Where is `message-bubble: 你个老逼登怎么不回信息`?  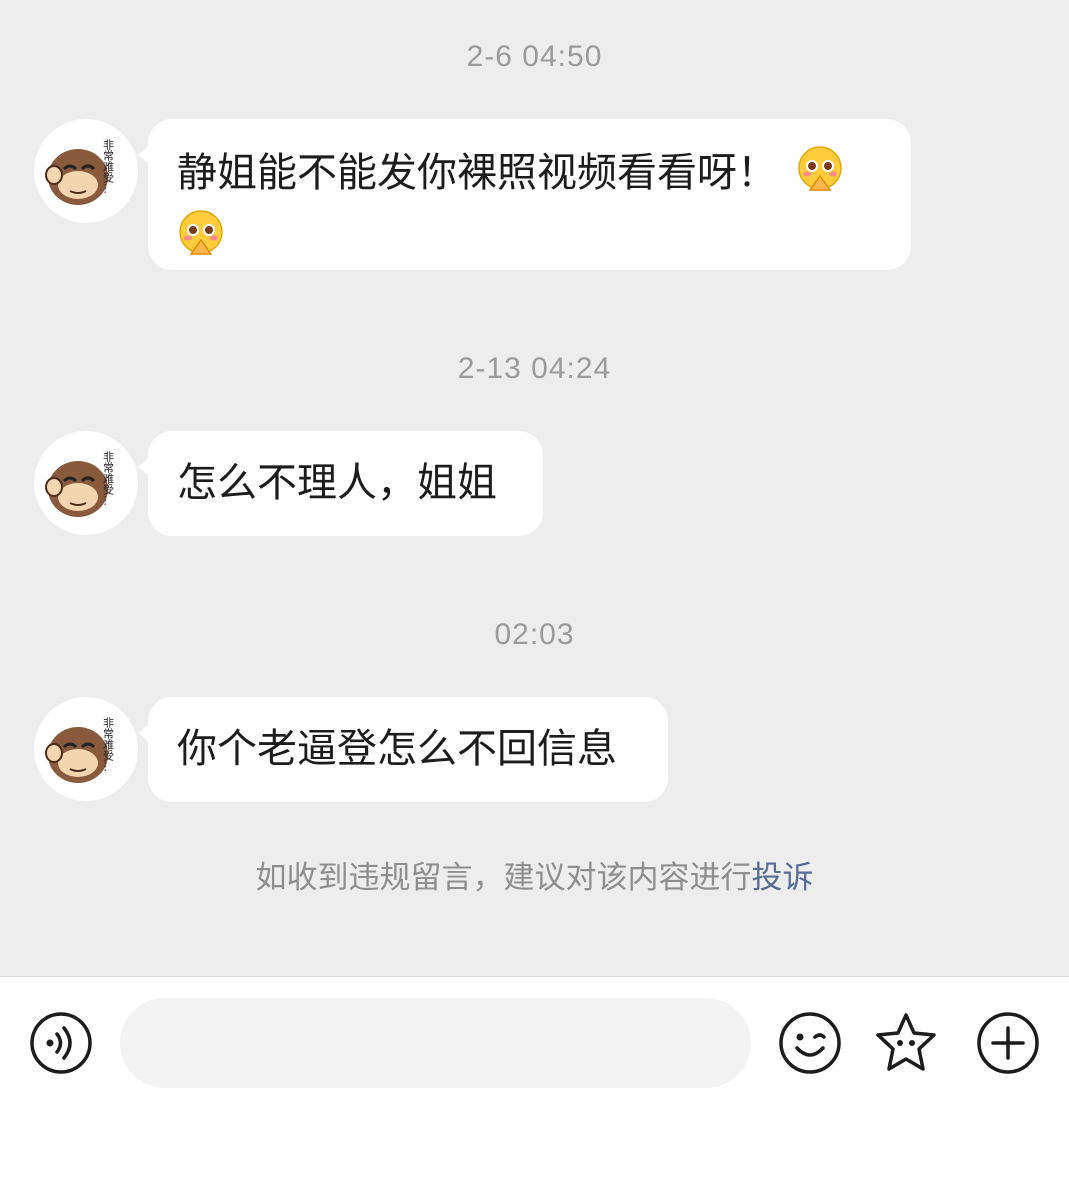 message-bubble: 你个老逼登怎么不回信息 is located at coordinates (403, 749).